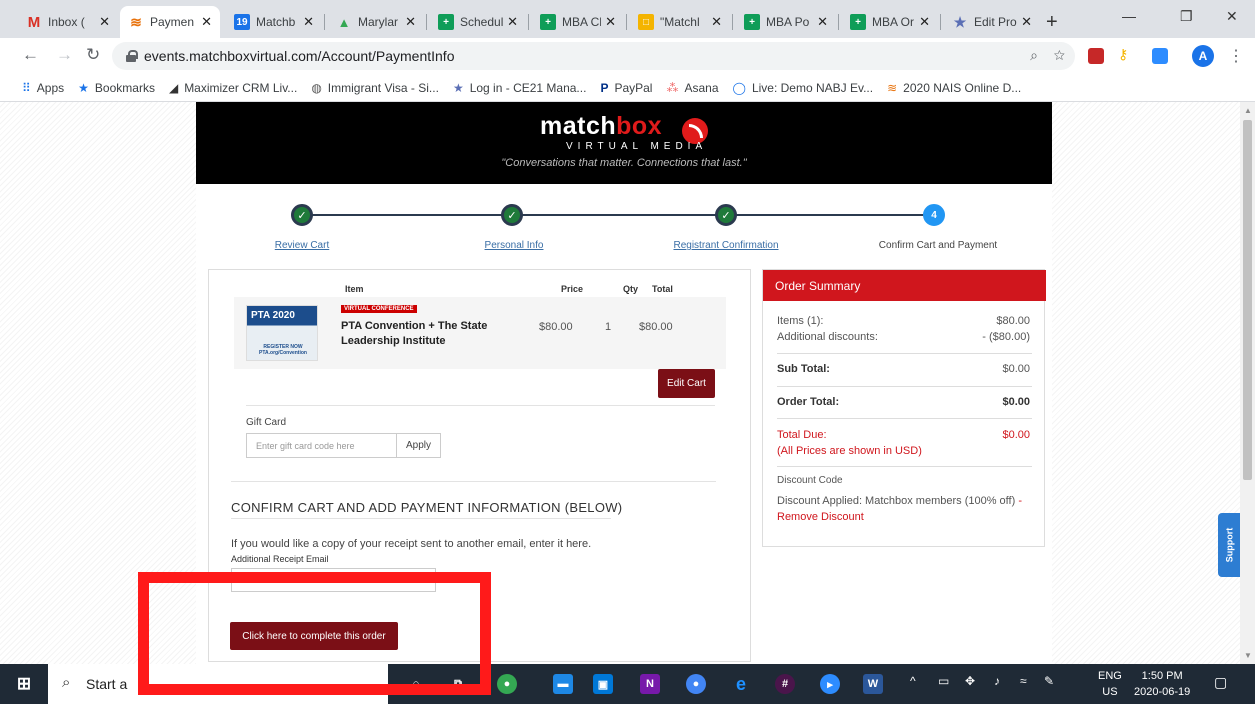 The height and width of the screenshot is (704, 1255). I want to click on new-tab-button: +, so click(1052, 22).